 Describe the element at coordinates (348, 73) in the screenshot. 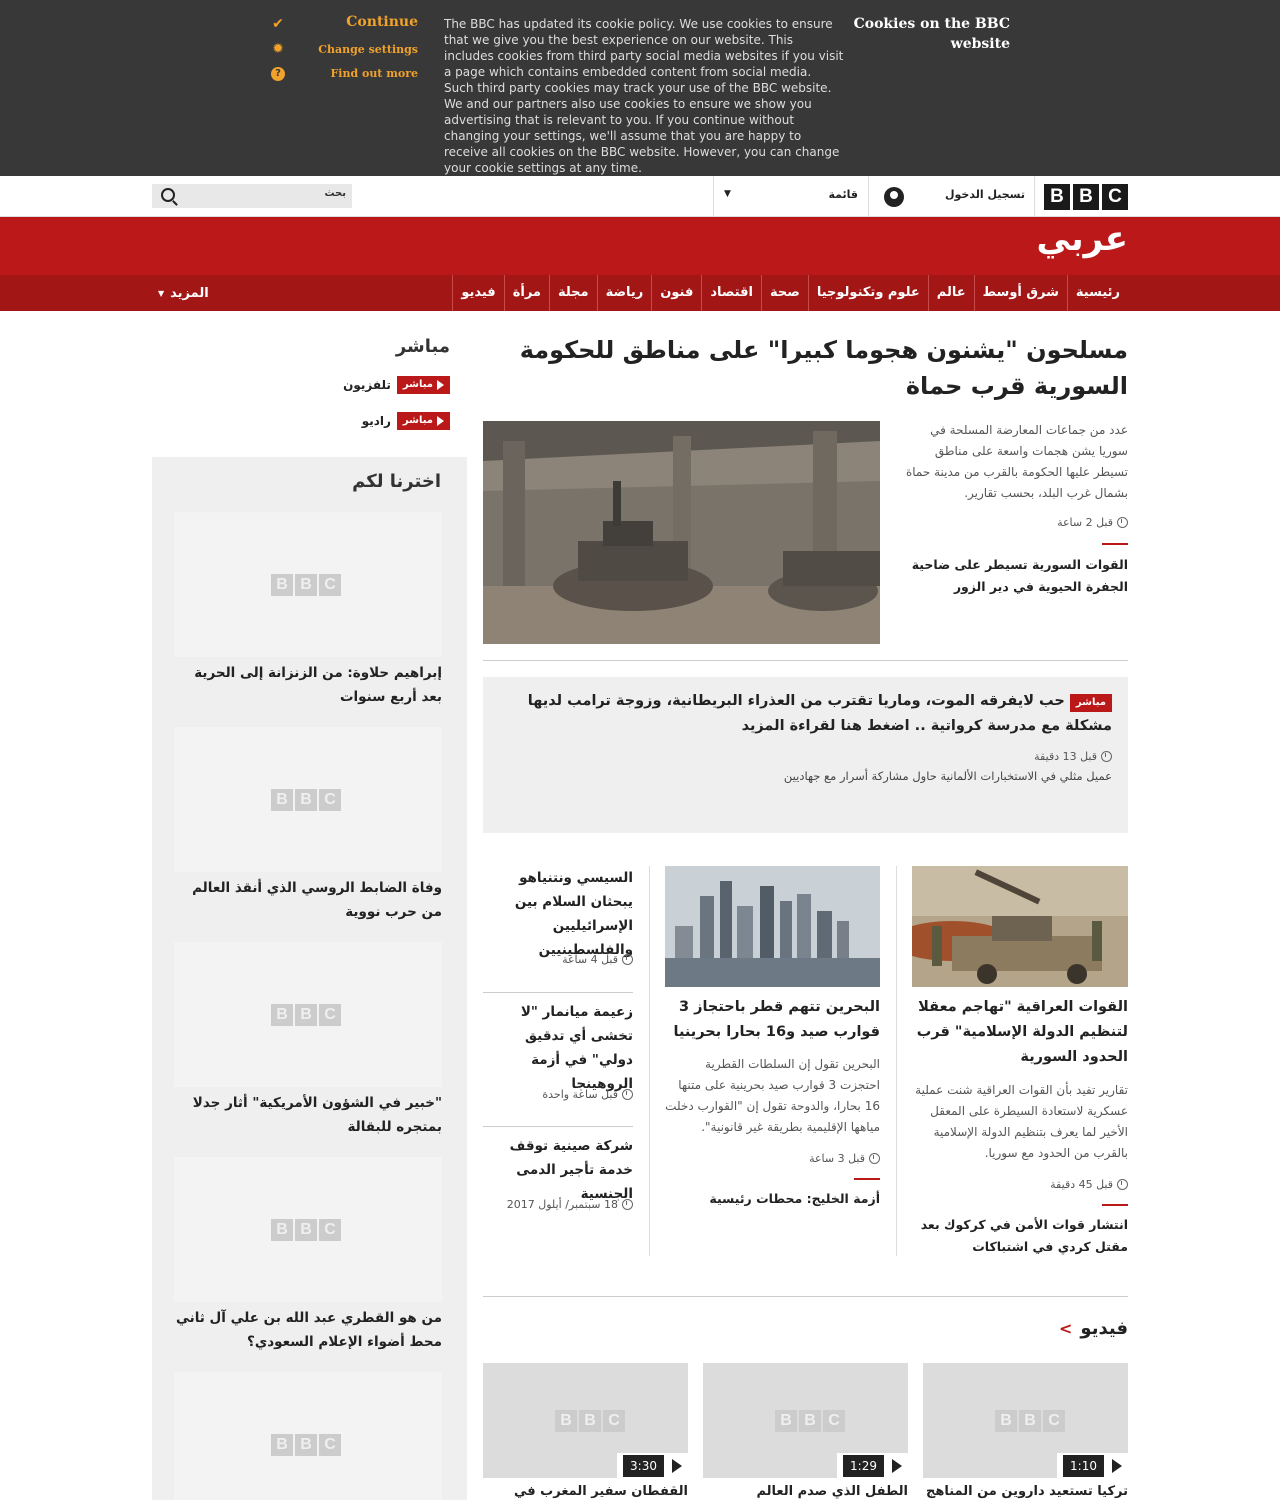

I see `find-out-more-link: Find out more` at that location.